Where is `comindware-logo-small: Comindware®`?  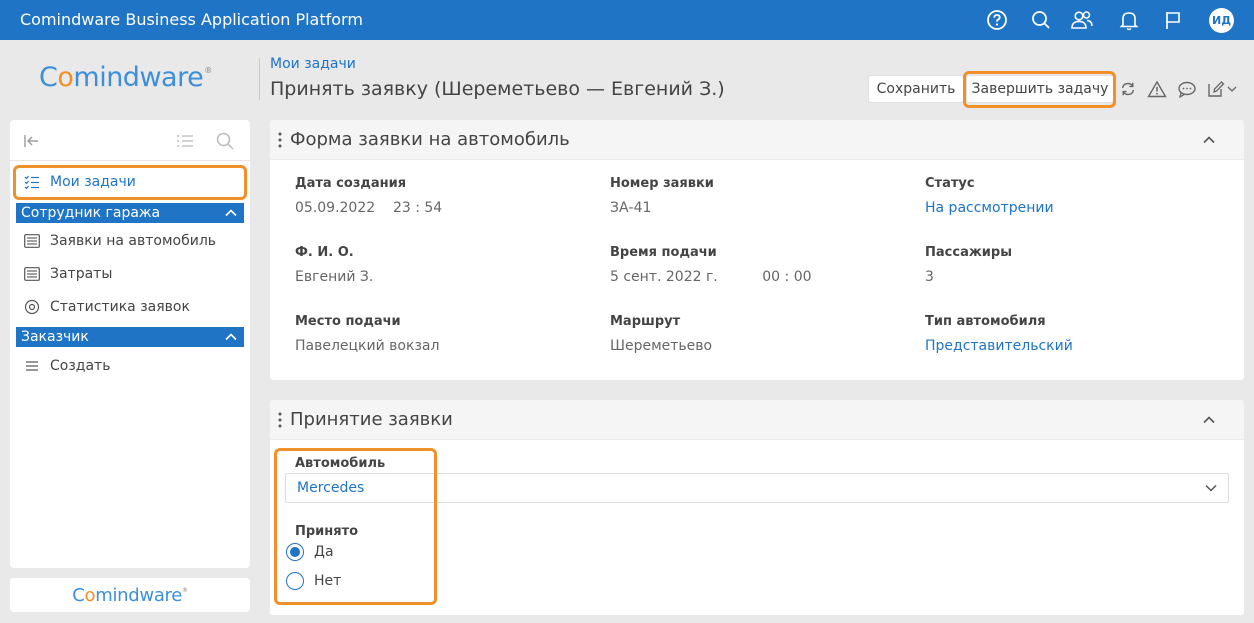 comindware-logo-small: Comindware® is located at coordinates (130, 595).